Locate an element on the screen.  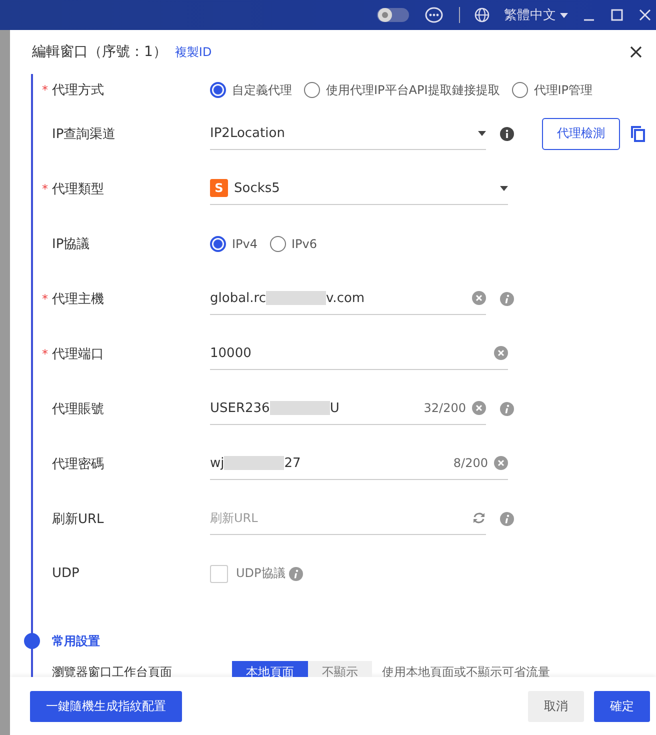
copy-id-link: 複製ID is located at coordinates (193, 52).